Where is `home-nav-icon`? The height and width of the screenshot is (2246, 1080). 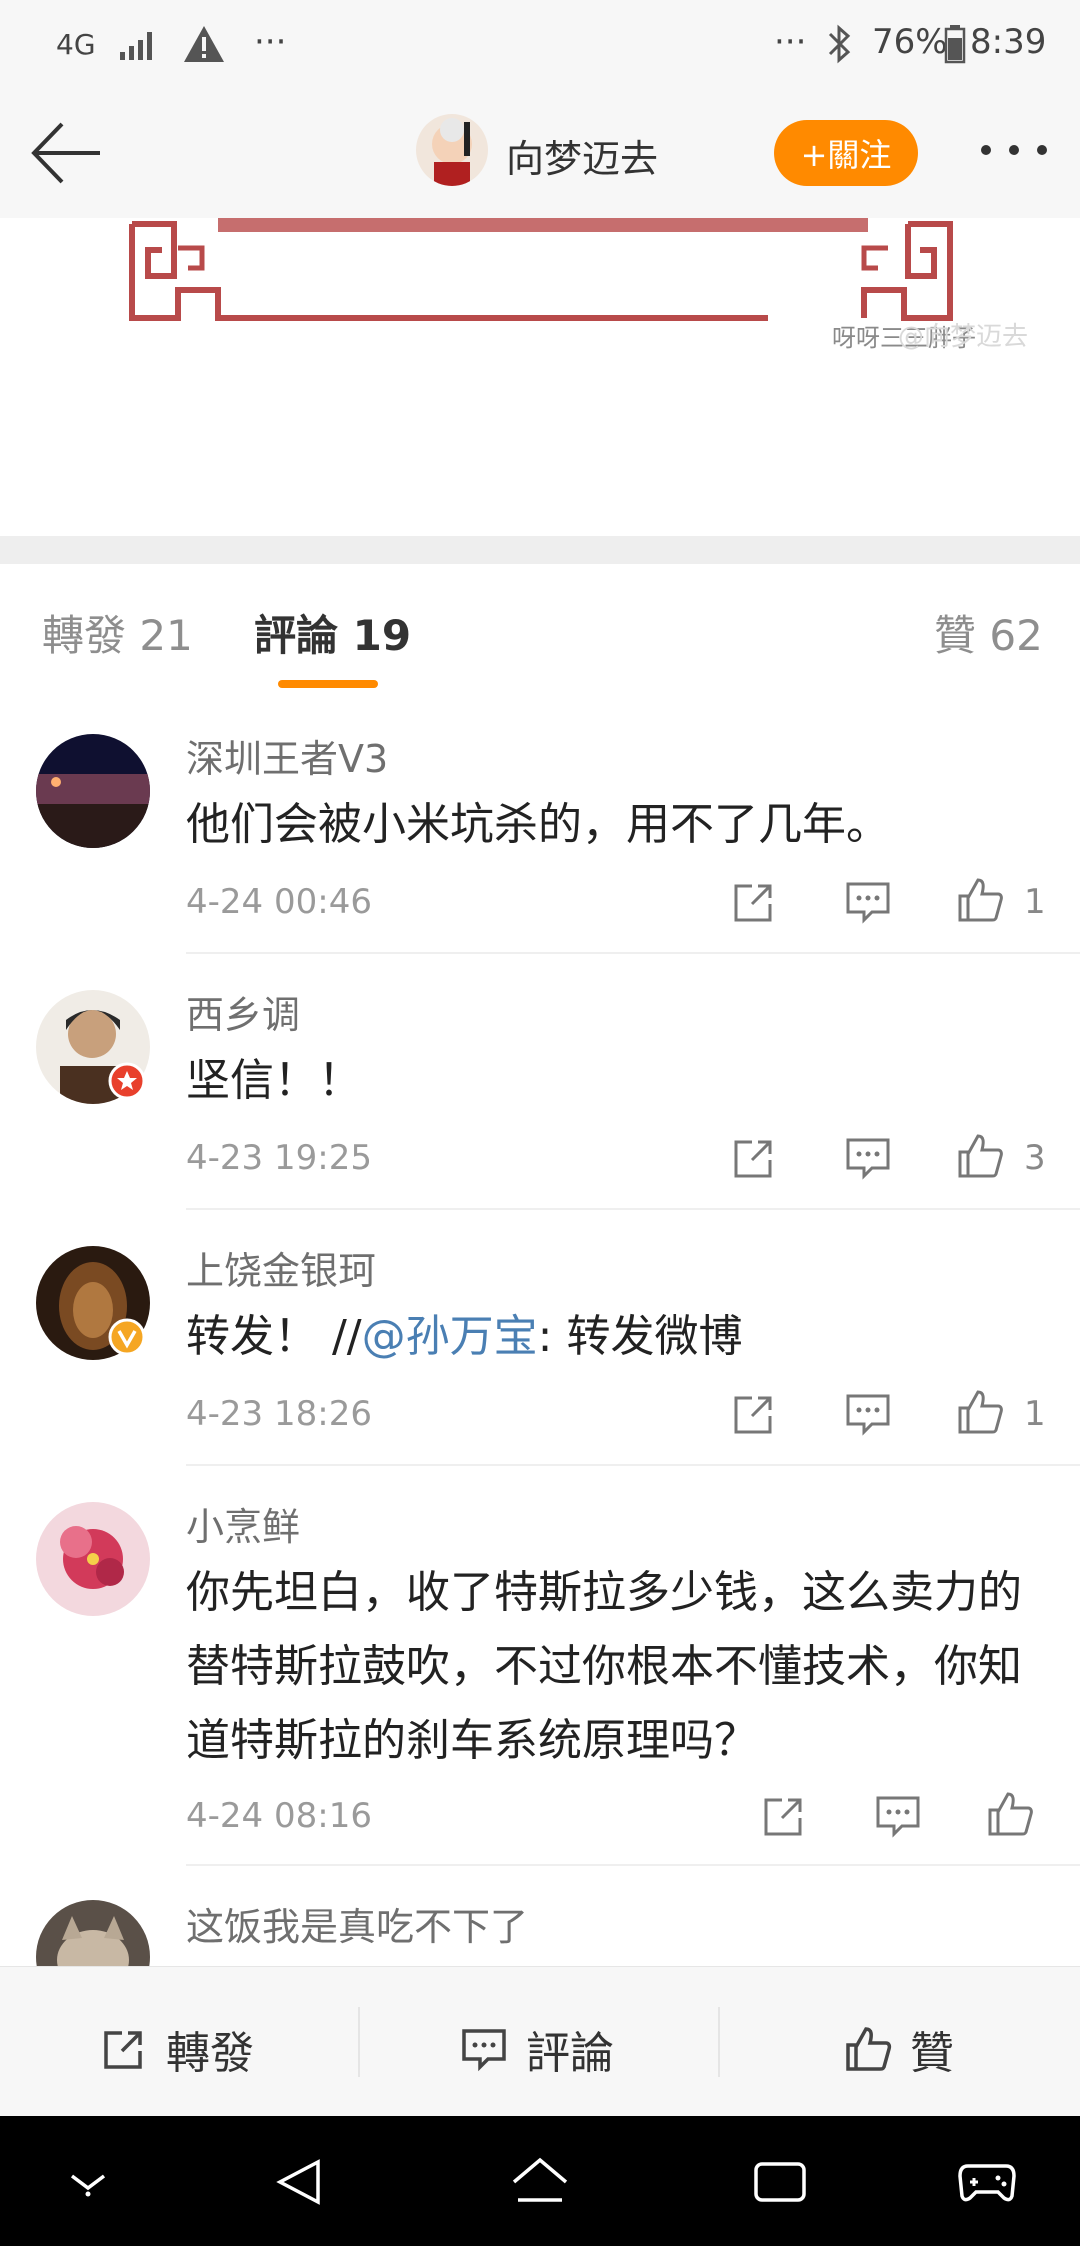
home-nav-icon is located at coordinates (540, 2182).